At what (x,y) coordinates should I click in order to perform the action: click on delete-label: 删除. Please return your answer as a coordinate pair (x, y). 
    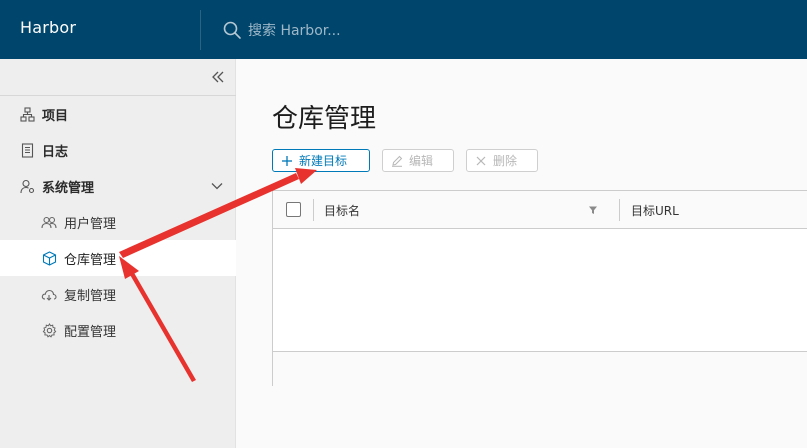
    Looking at the image, I should click on (505, 161).